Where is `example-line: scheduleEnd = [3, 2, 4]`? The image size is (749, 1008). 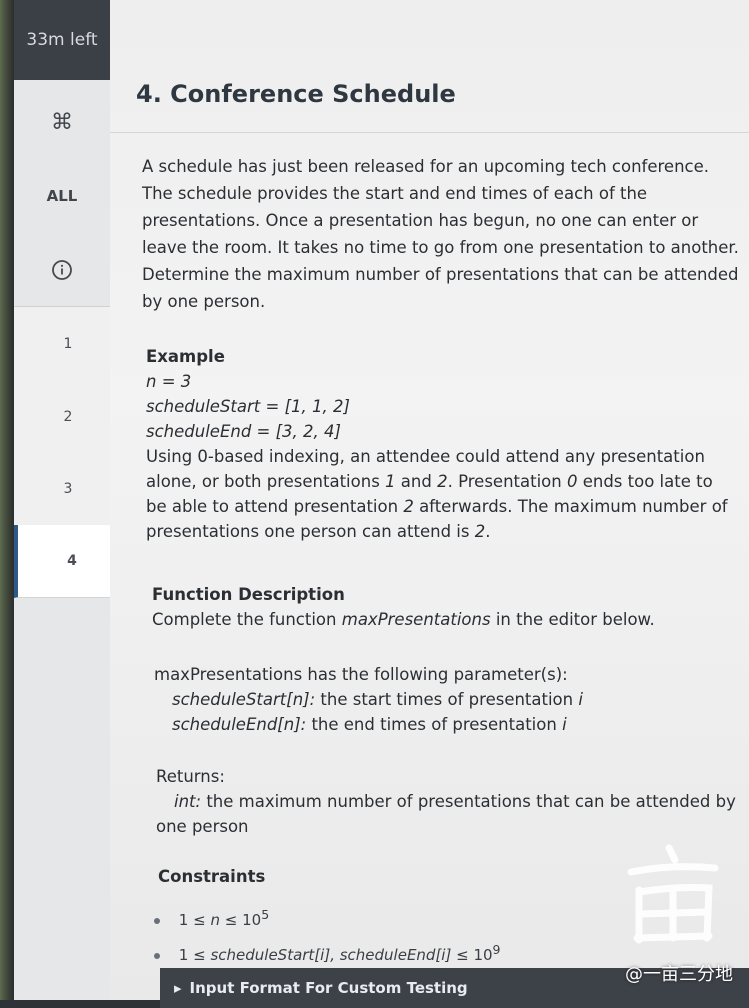 example-line: scheduleEnd = [3, 2, 4] is located at coordinates (243, 431).